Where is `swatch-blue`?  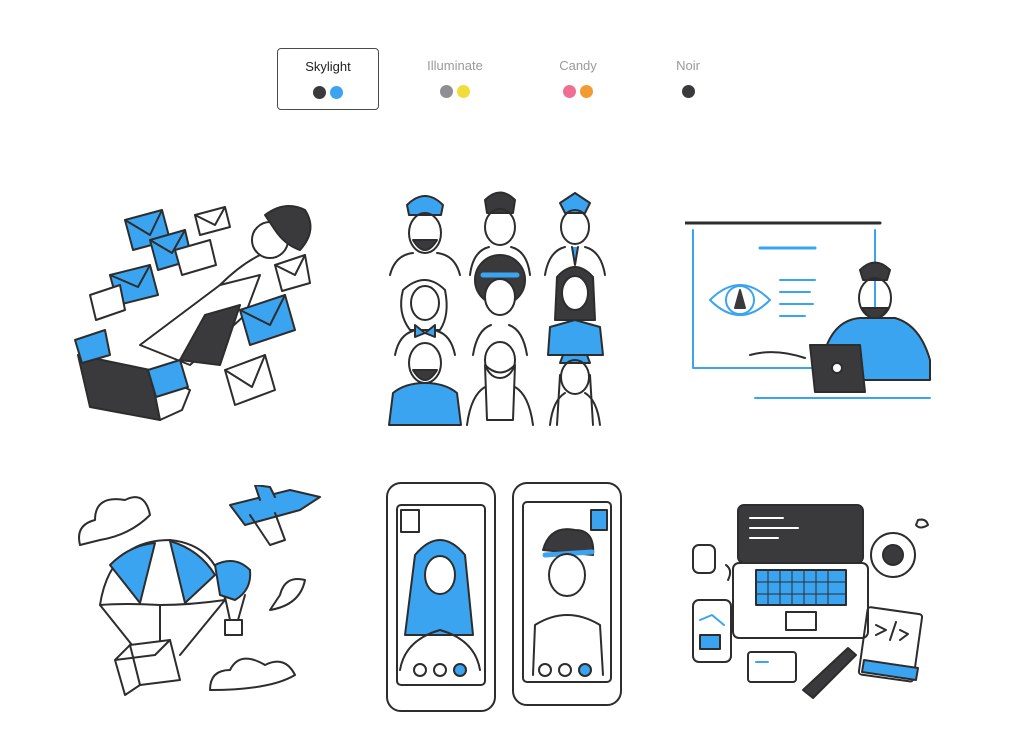
swatch-blue is located at coordinates (336, 92).